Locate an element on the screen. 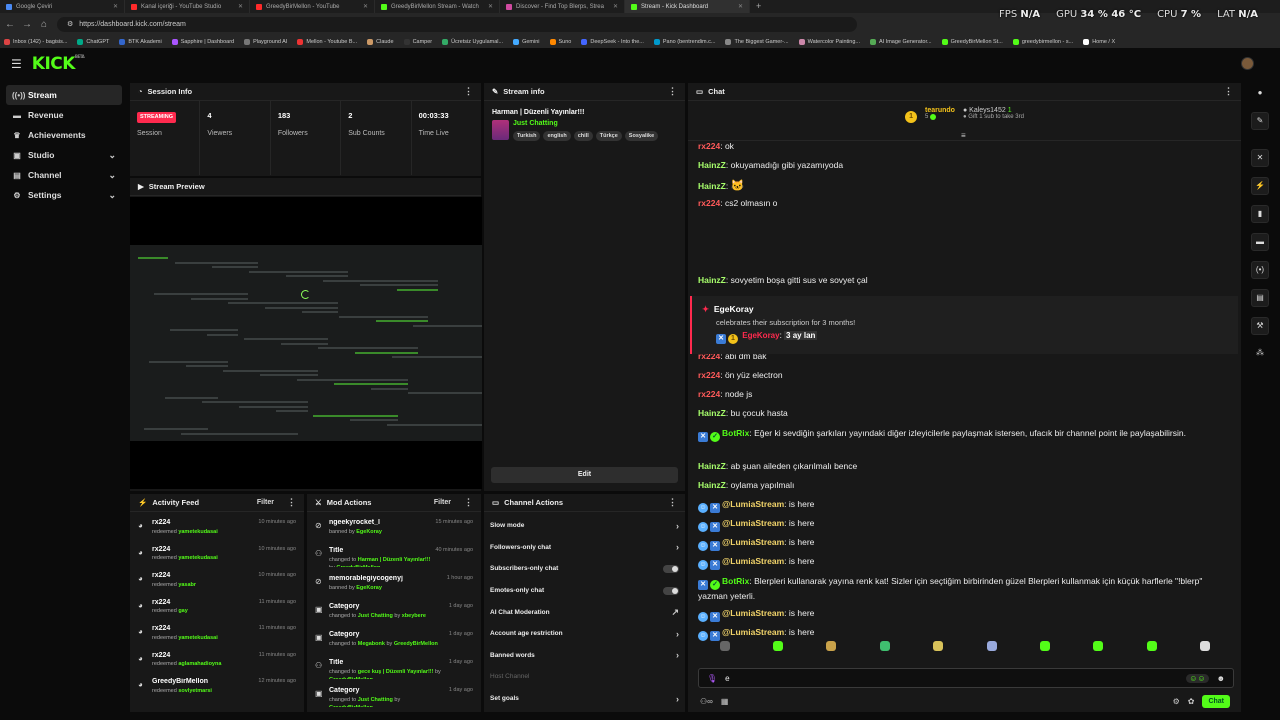  mod-action-head: Title is located at coordinates (379, 551).